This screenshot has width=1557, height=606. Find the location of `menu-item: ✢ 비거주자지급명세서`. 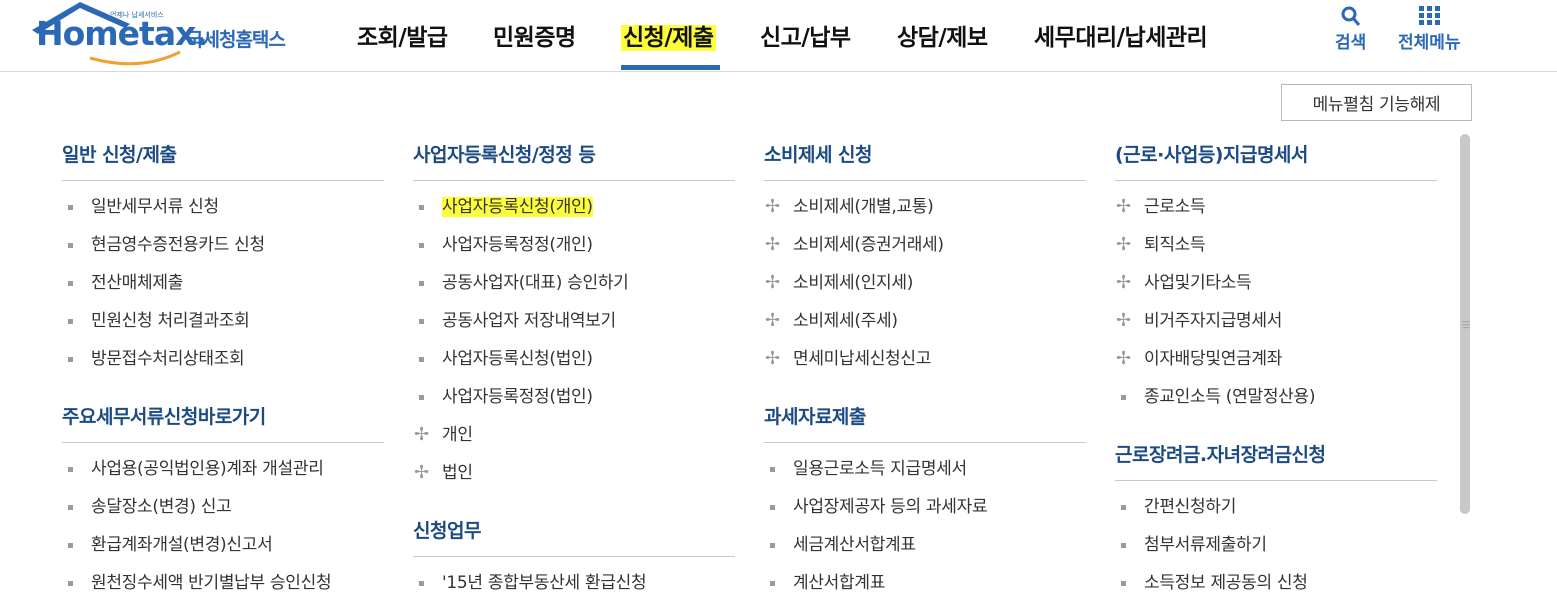

menu-item: ✢ 비거주자지급명세서 is located at coordinates (1276, 325).